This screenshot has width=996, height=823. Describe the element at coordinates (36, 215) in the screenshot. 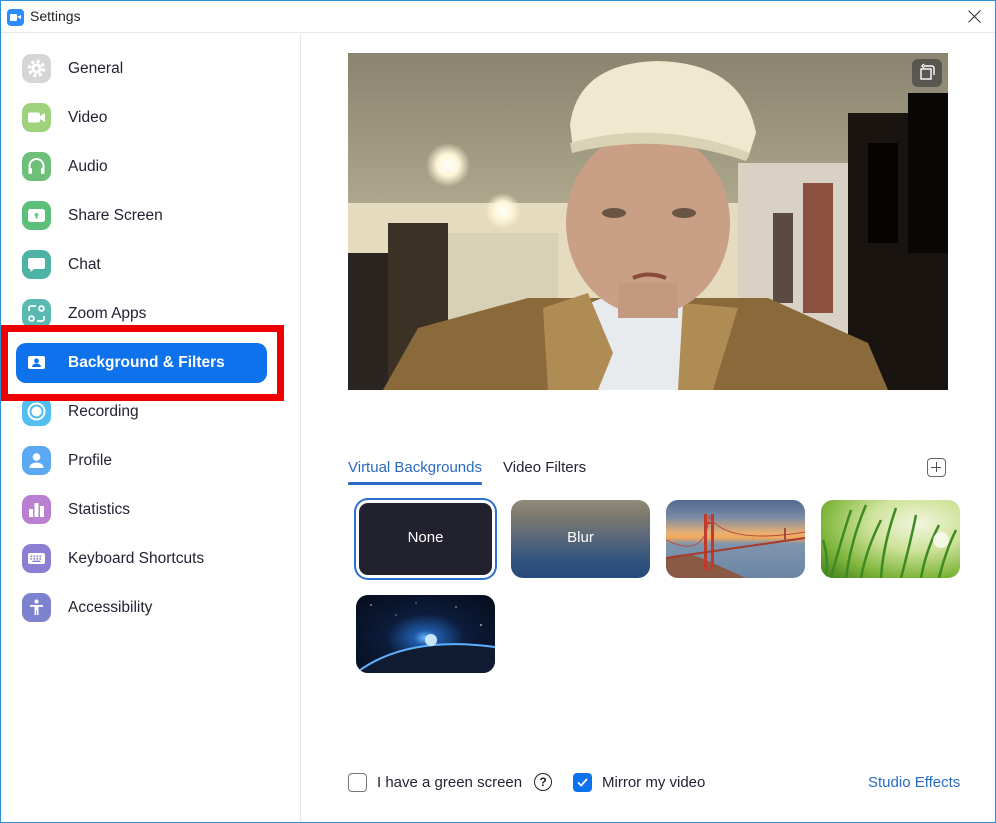

I see `share-screen-icon` at that location.